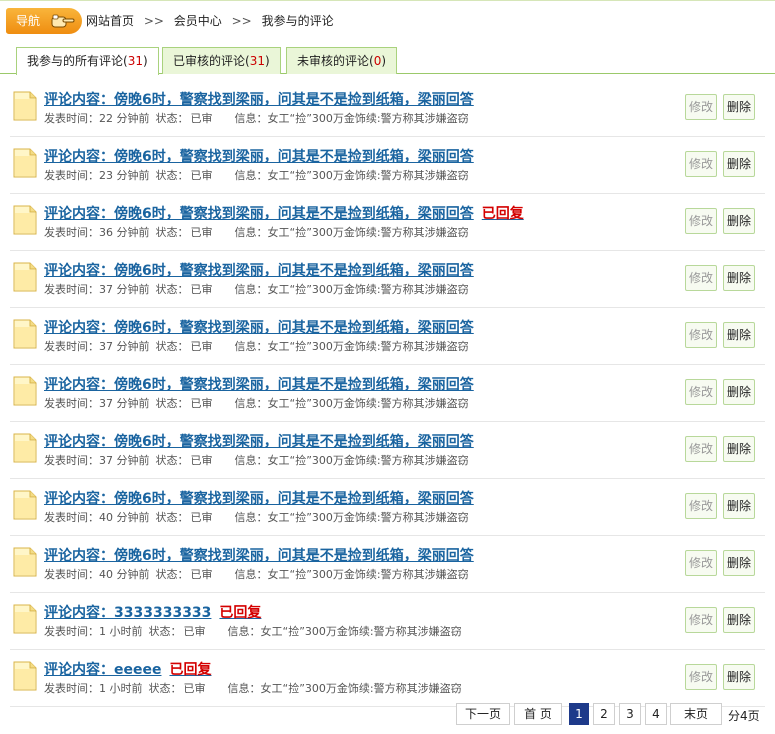 The height and width of the screenshot is (734, 775). I want to click on tab-count: 0, so click(377, 61).